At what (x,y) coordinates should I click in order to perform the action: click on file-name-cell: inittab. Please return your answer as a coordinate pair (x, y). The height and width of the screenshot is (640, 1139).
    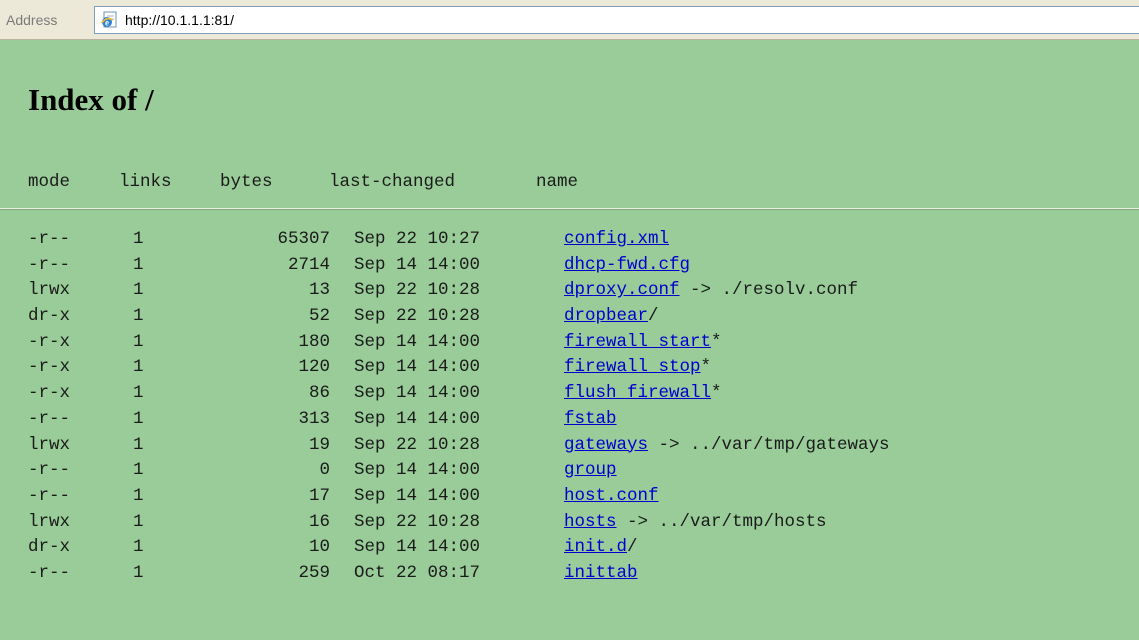
    Looking at the image, I should click on (601, 573).